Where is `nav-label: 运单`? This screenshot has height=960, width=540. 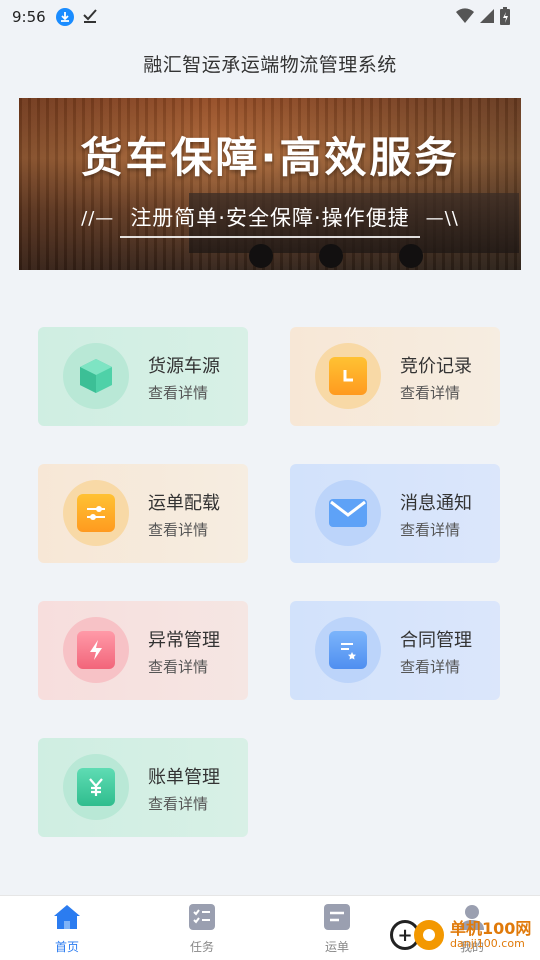 nav-label: 运单 is located at coordinates (336, 947).